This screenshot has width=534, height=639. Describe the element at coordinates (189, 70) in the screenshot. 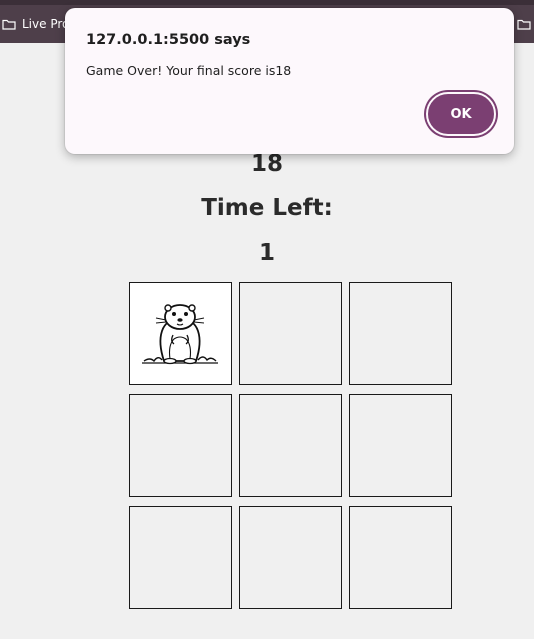

I see `dialog-message: Game Over! Your final score is18` at that location.